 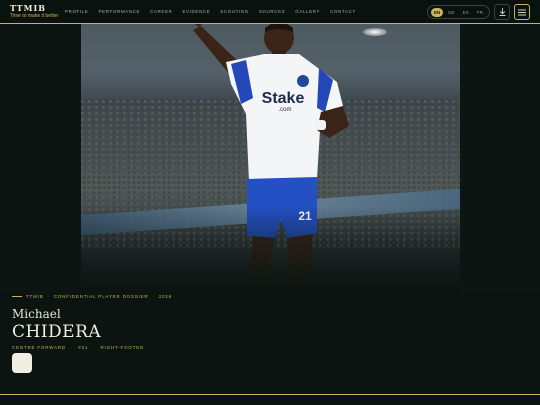 I want to click on player-first-name: Michael, so click(x=36, y=314).